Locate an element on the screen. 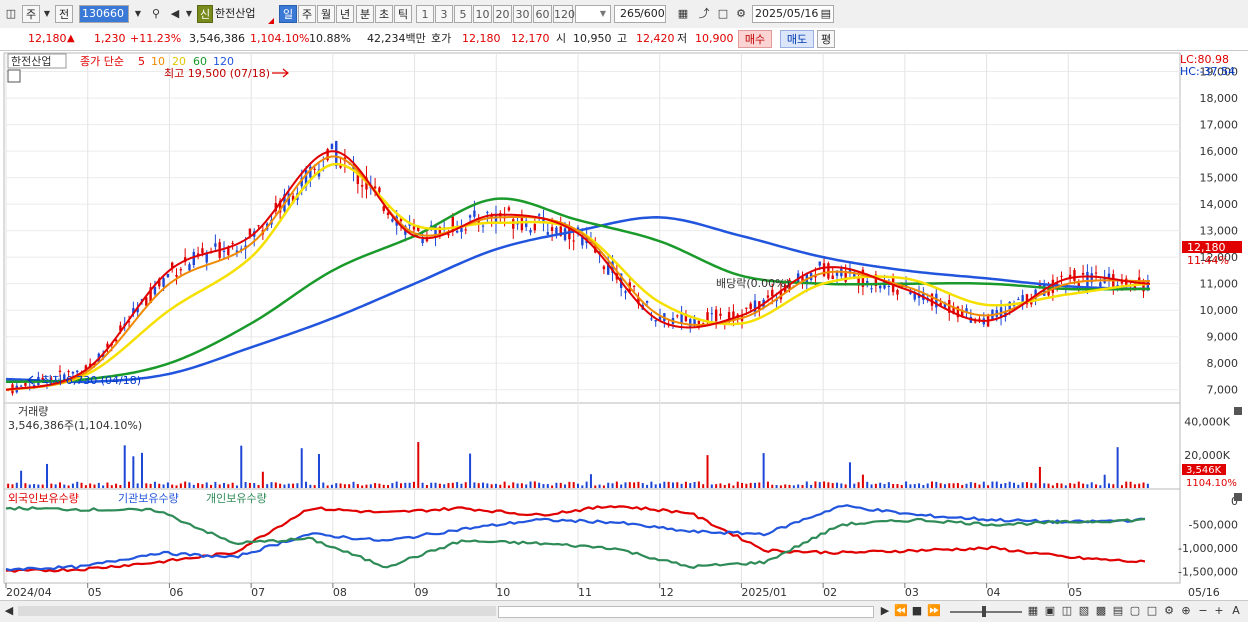 This screenshot has width=1248, height=622. layout-1-icon: ▦ is located at coordinates (1033, 611).